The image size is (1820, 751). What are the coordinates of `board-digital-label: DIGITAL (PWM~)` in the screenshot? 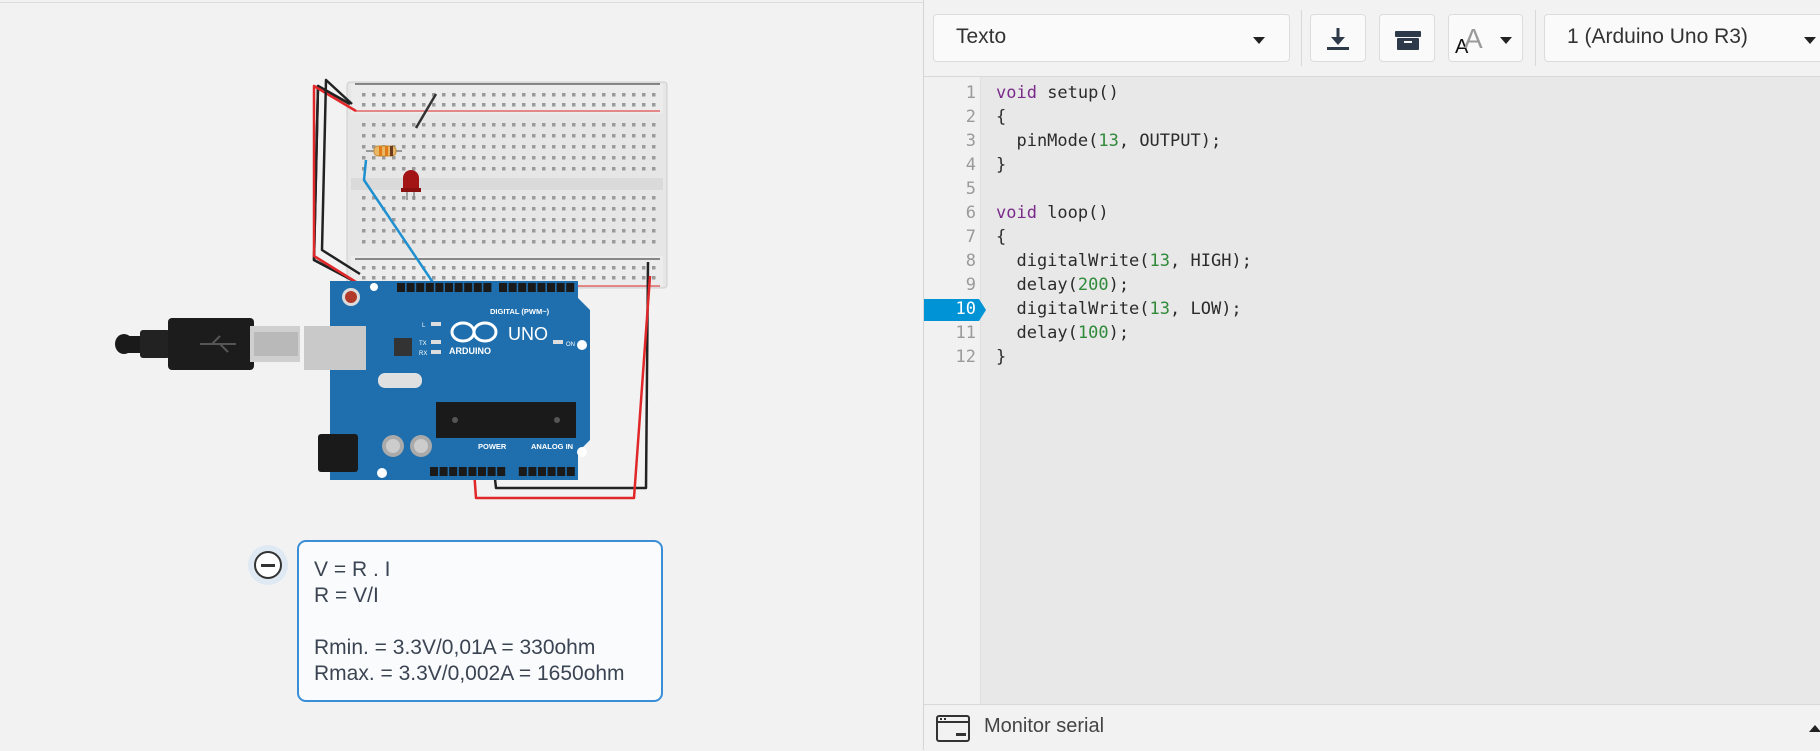 It's located at (520, 311).